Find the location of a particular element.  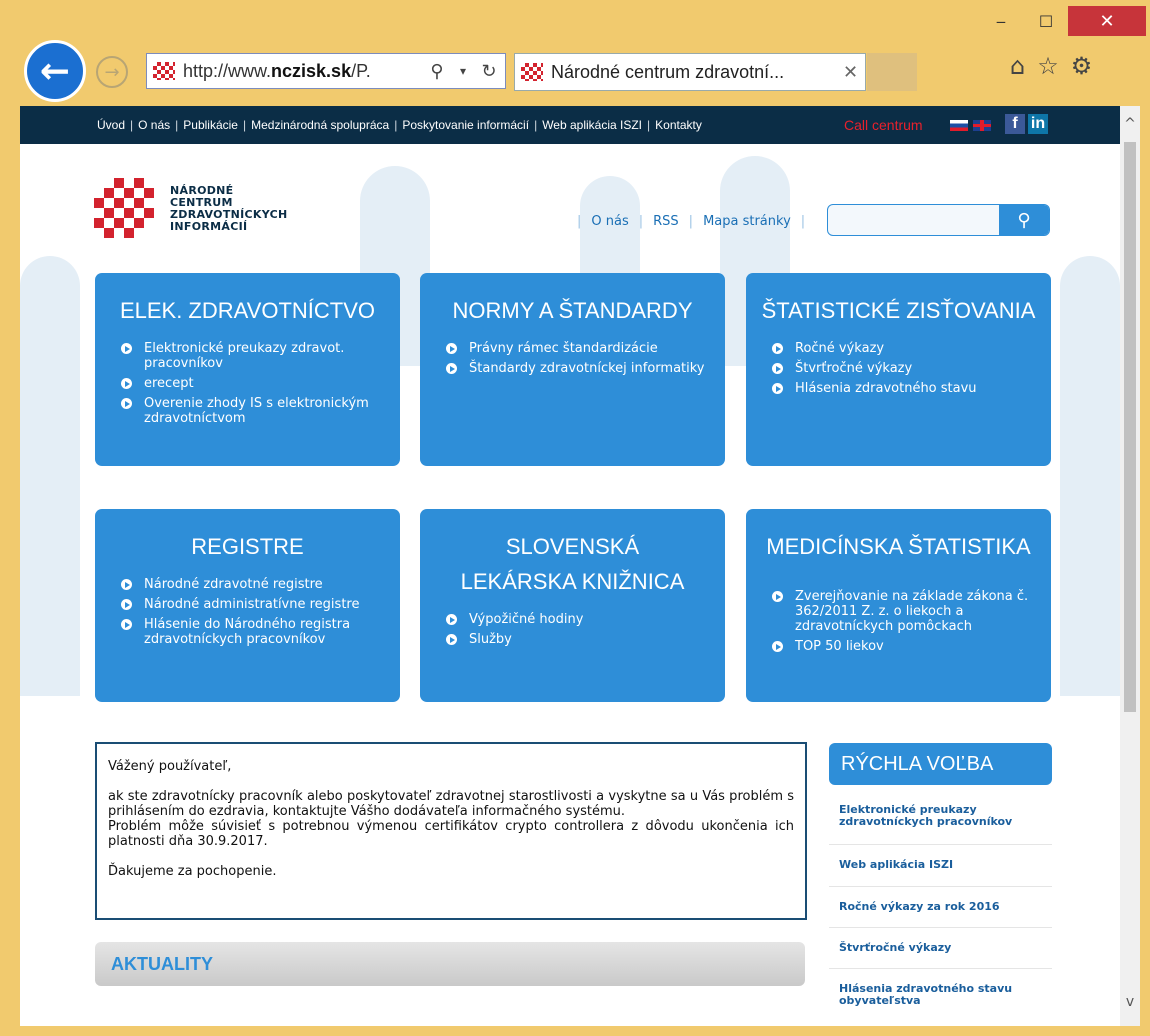

quick-link: Hlásenia zdravotného stavu obyvateľstva is located at coordinates (940, 994).